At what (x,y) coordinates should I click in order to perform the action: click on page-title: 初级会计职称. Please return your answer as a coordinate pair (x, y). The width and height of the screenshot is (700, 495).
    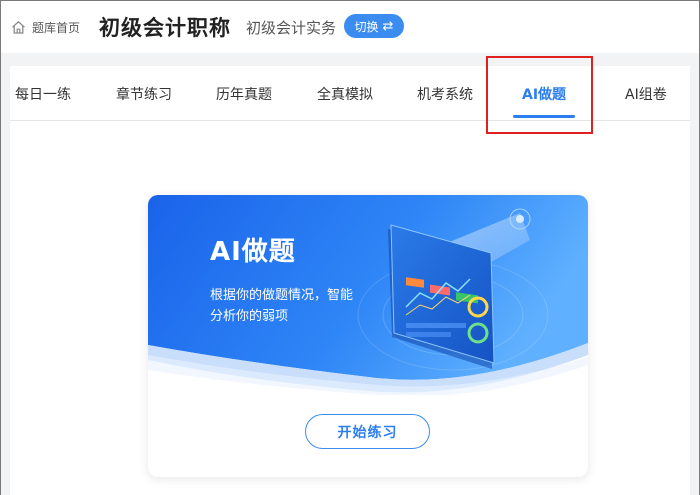
    Looking at the image, I should click on (165, 28).